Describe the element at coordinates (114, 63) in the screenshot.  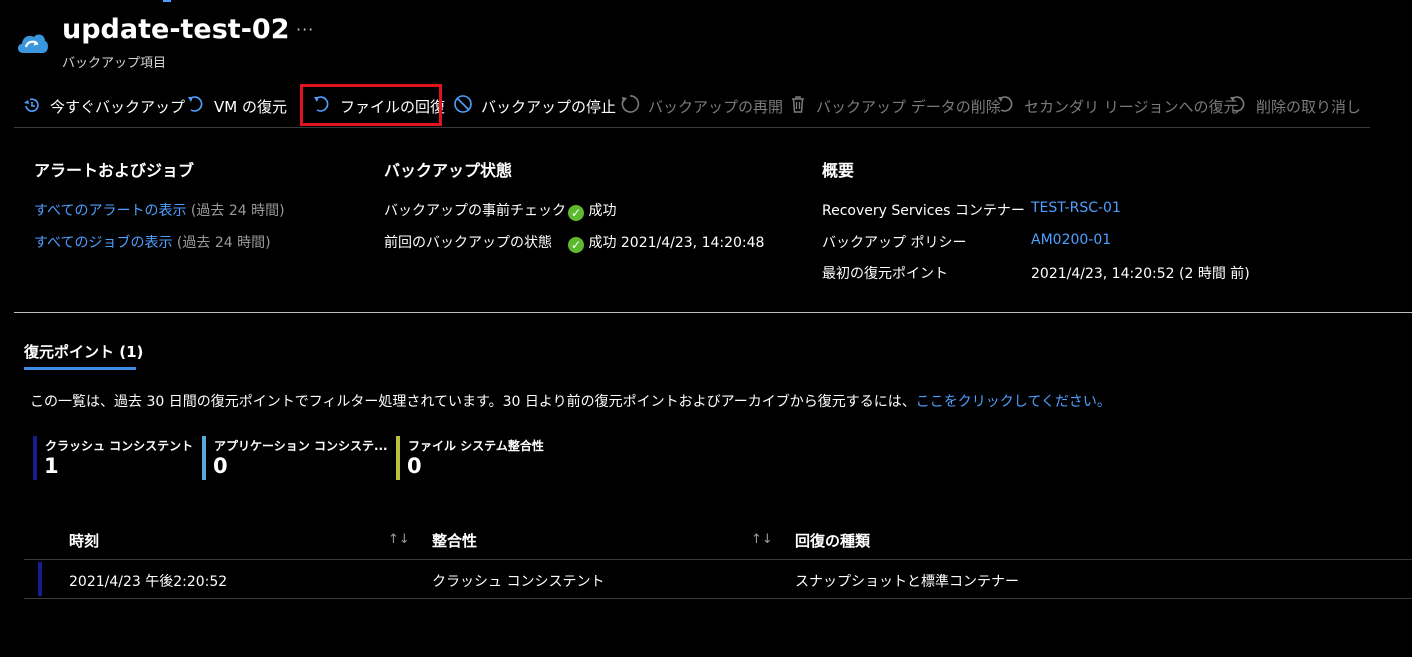
I see `page-subtitle: バックアップ項目` at that location.